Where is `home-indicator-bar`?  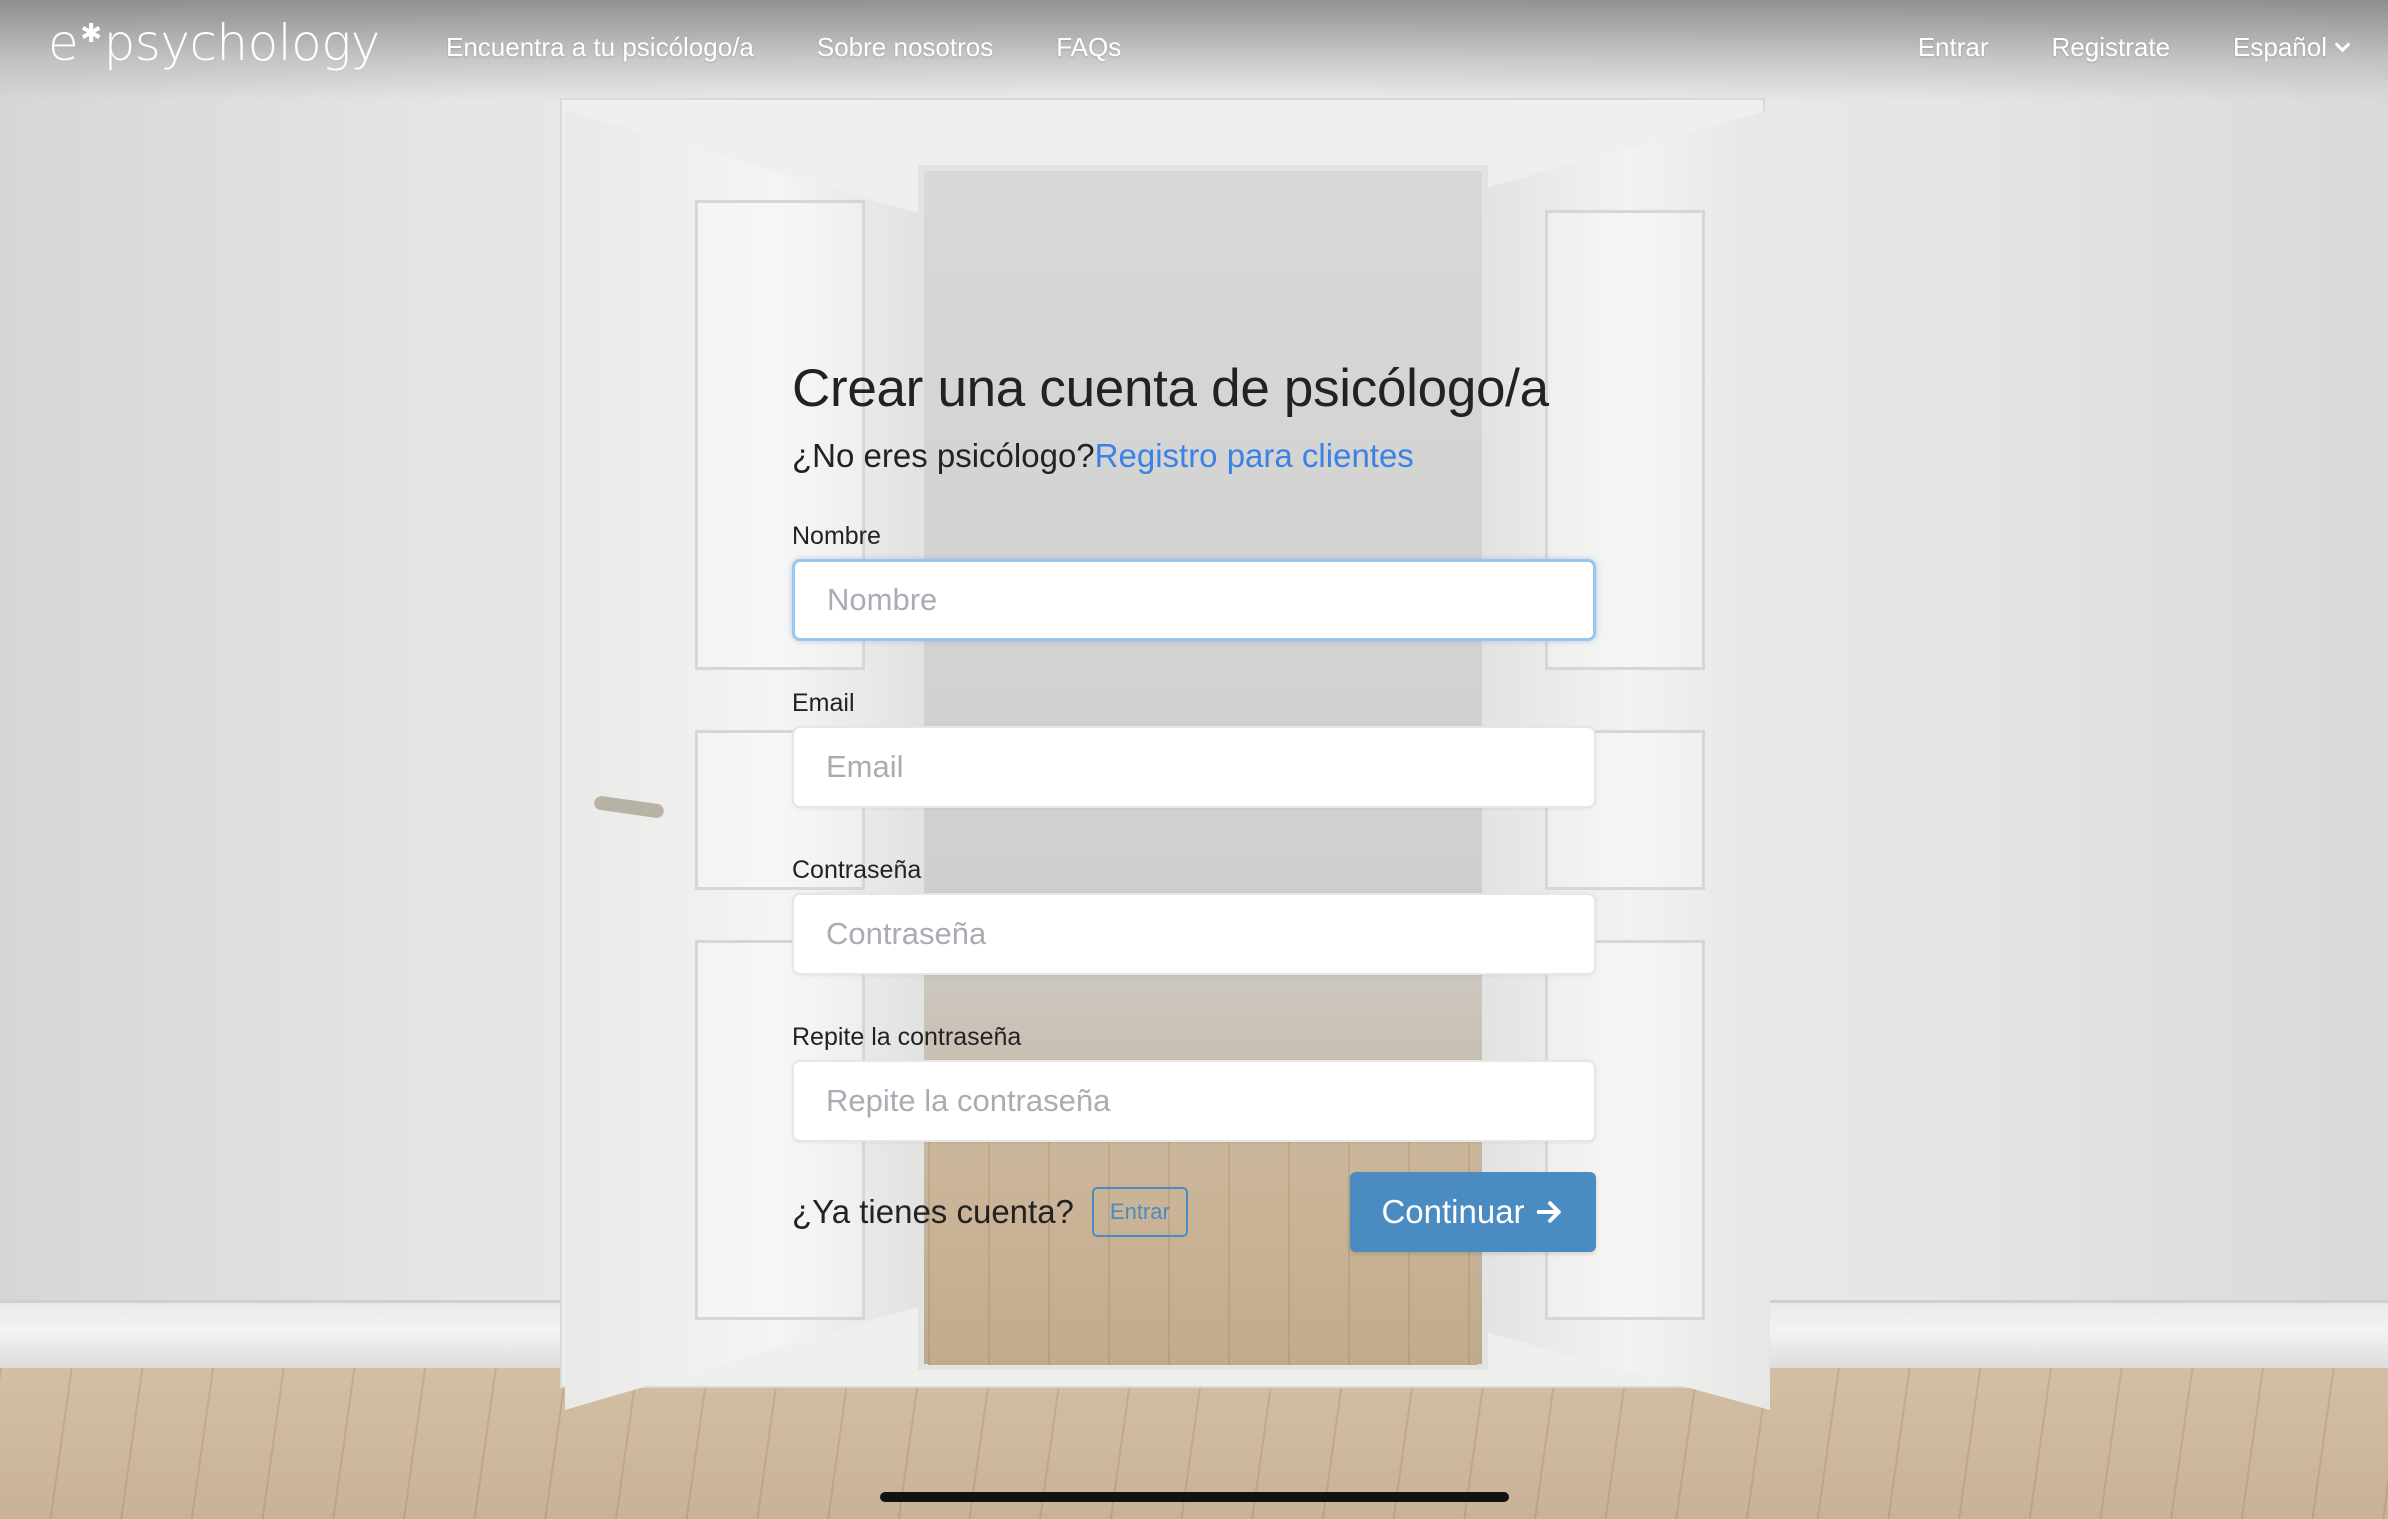
home-indicator-bar is located at coordinates (1194, 1497).